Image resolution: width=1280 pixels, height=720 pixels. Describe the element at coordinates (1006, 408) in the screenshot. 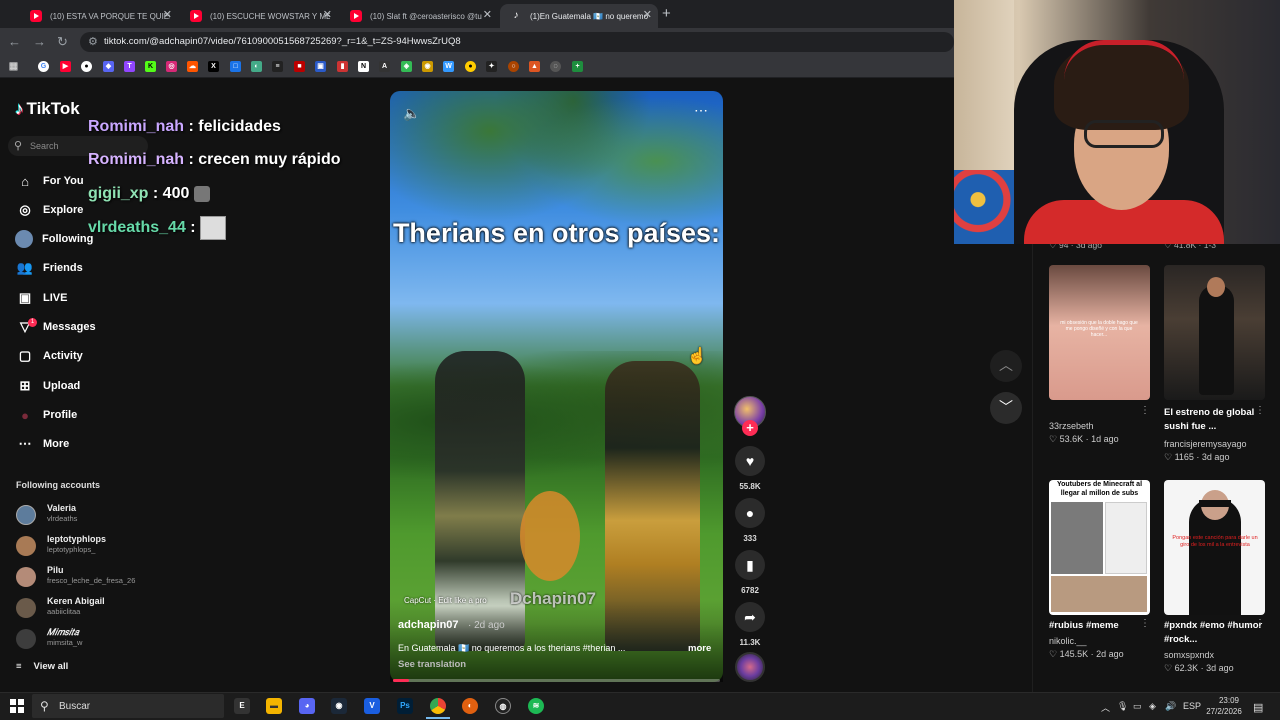

I see `next-video-button: ﹀` at that location.